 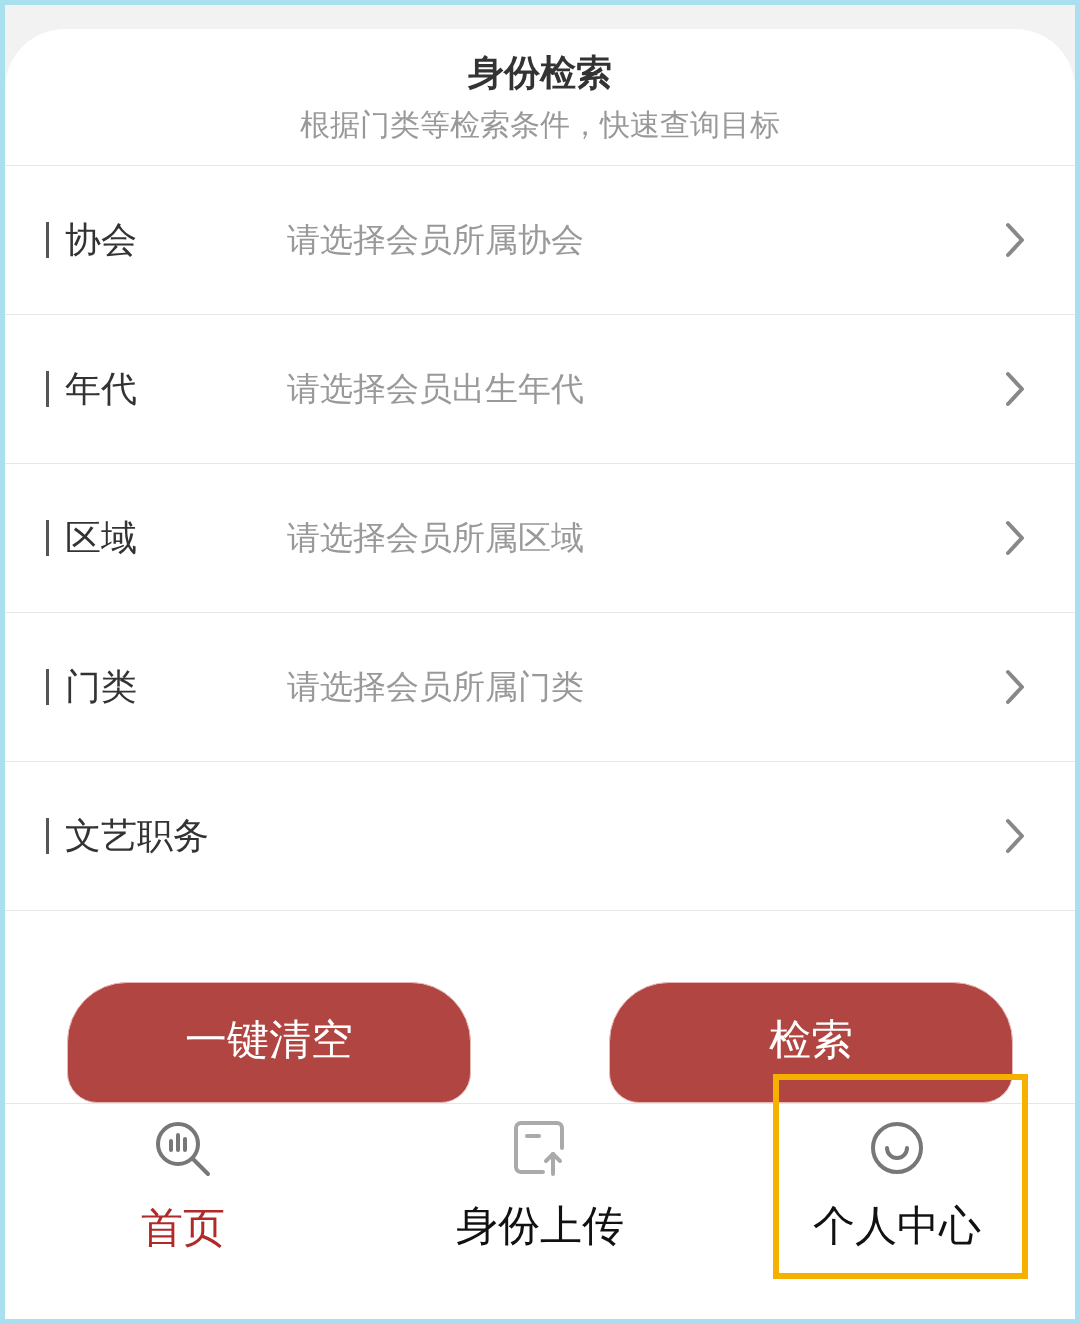 What do you see at coordinates (101, 538) in the screenshot?
I see `field-label: 区域` at bounding box center [101, 538].